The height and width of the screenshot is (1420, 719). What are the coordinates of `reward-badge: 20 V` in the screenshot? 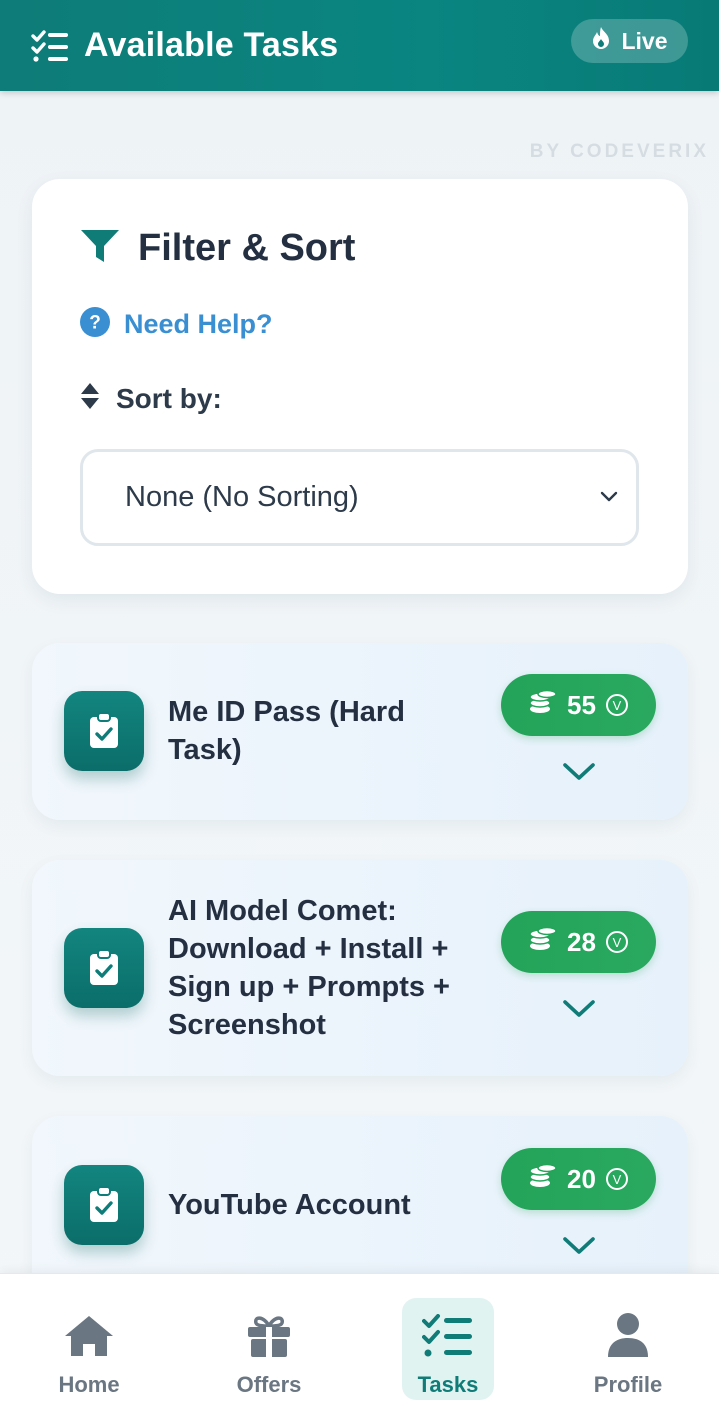 It's located at (578, 1179).